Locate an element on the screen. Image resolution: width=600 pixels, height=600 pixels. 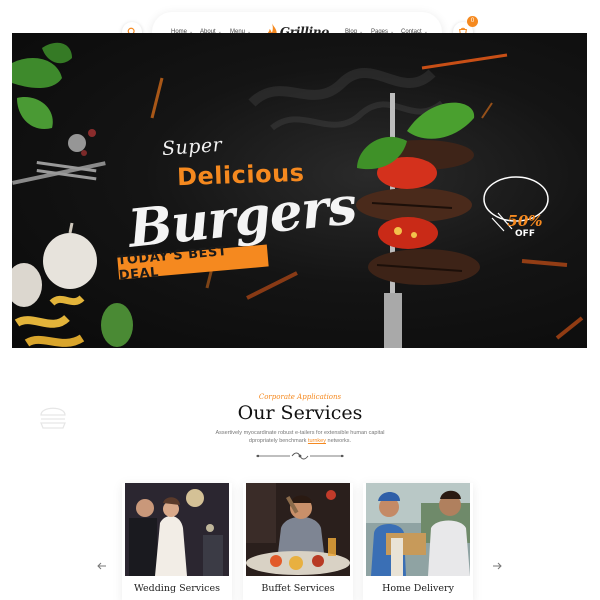
description-link: turnkey is located at coordinates (317, 441).